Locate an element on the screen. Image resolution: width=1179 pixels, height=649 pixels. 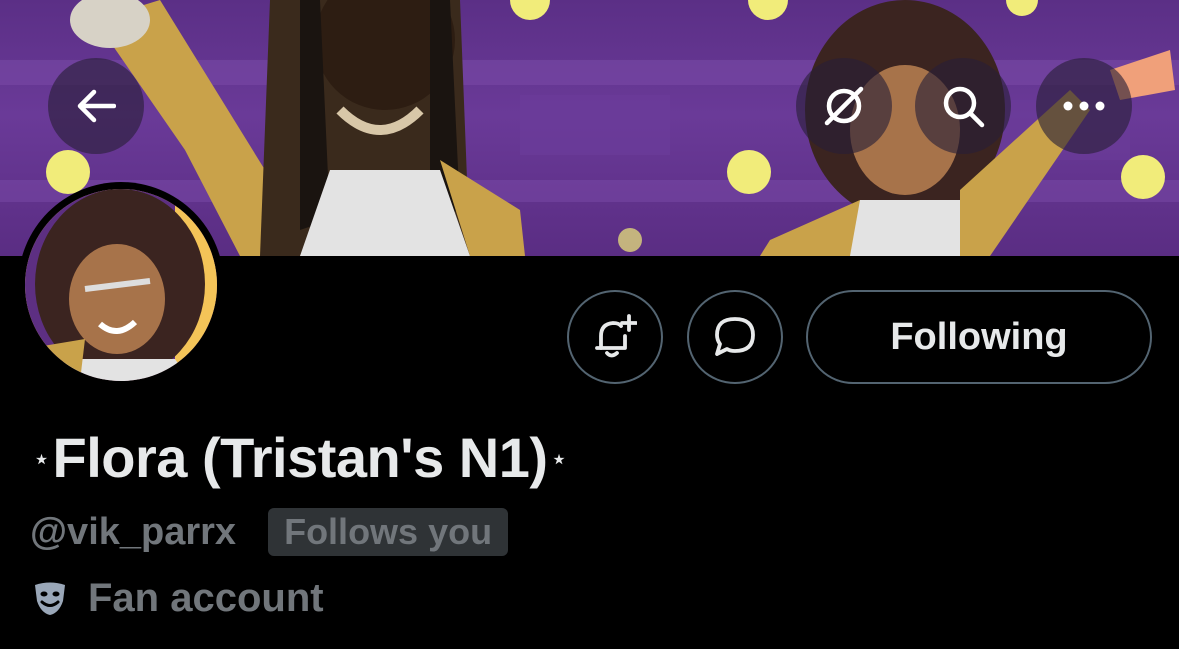
display-name-text: Flora (Tristan's N1) is located at coordinates (300, 457).